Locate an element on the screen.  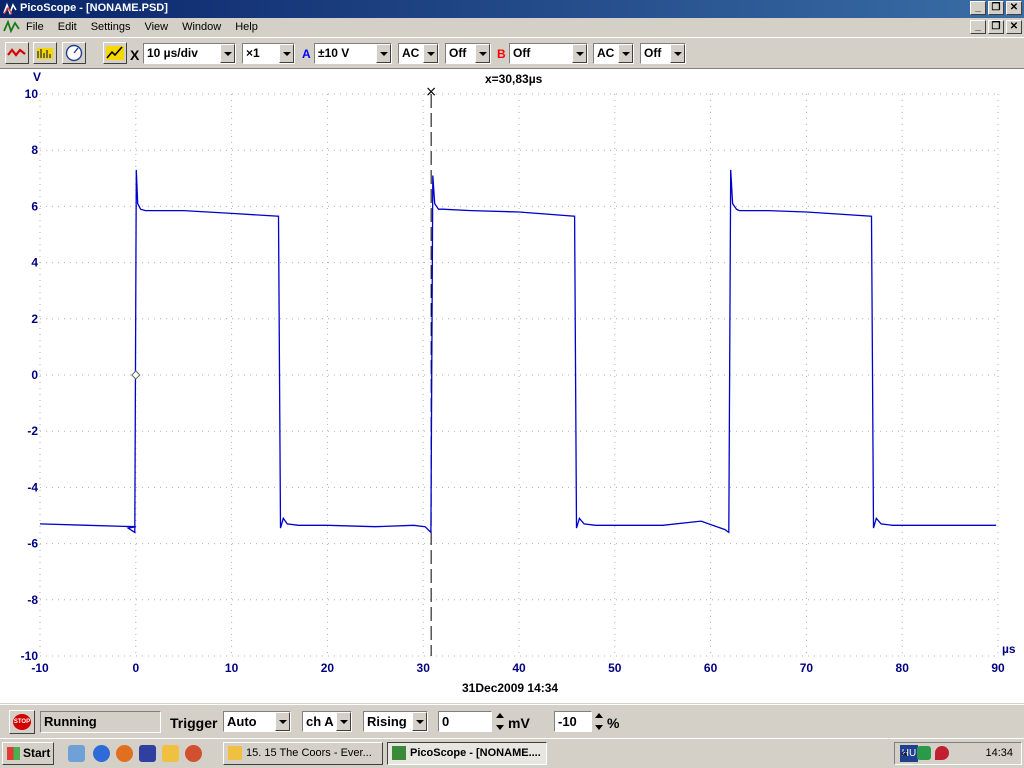
document-window-controls: _ ❐ ✕ is located at coordinates (996, 27).